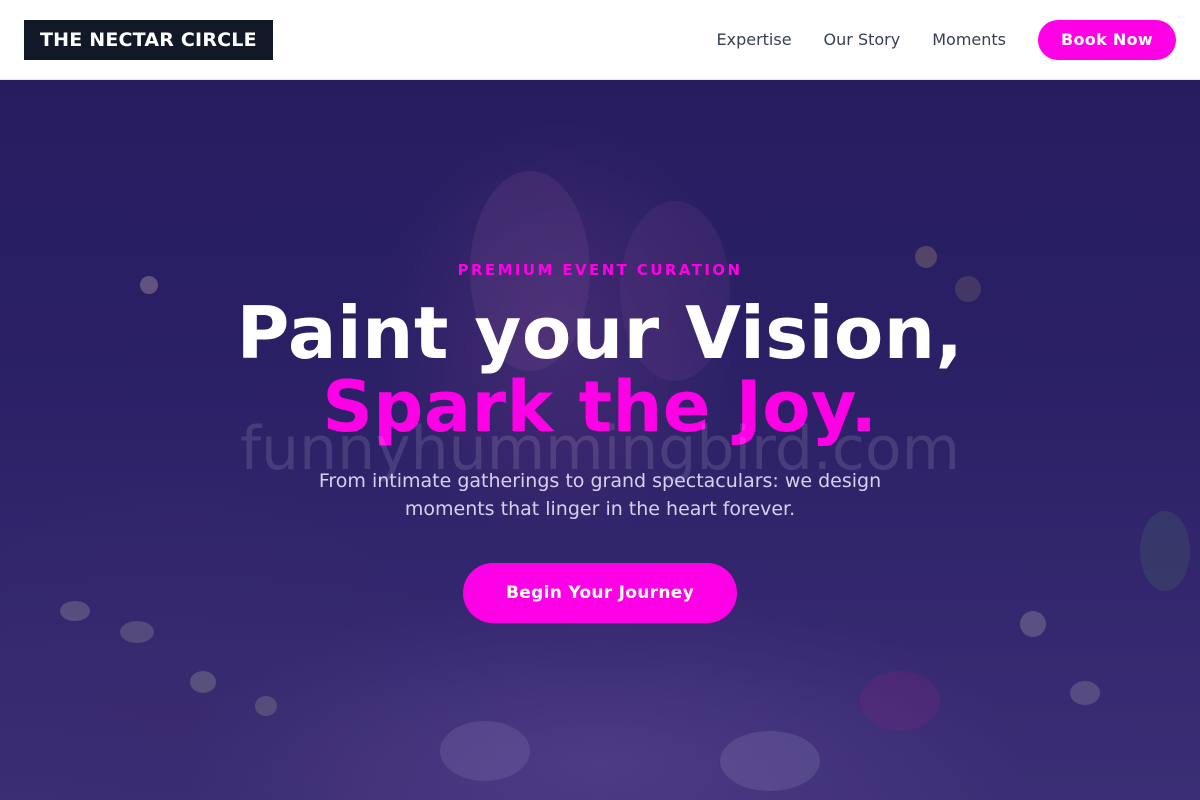 Image resolution: width=1200 pixels, height=800 pixels. I want to click on nav-link-expertise: Expertise, so click(753, 39).